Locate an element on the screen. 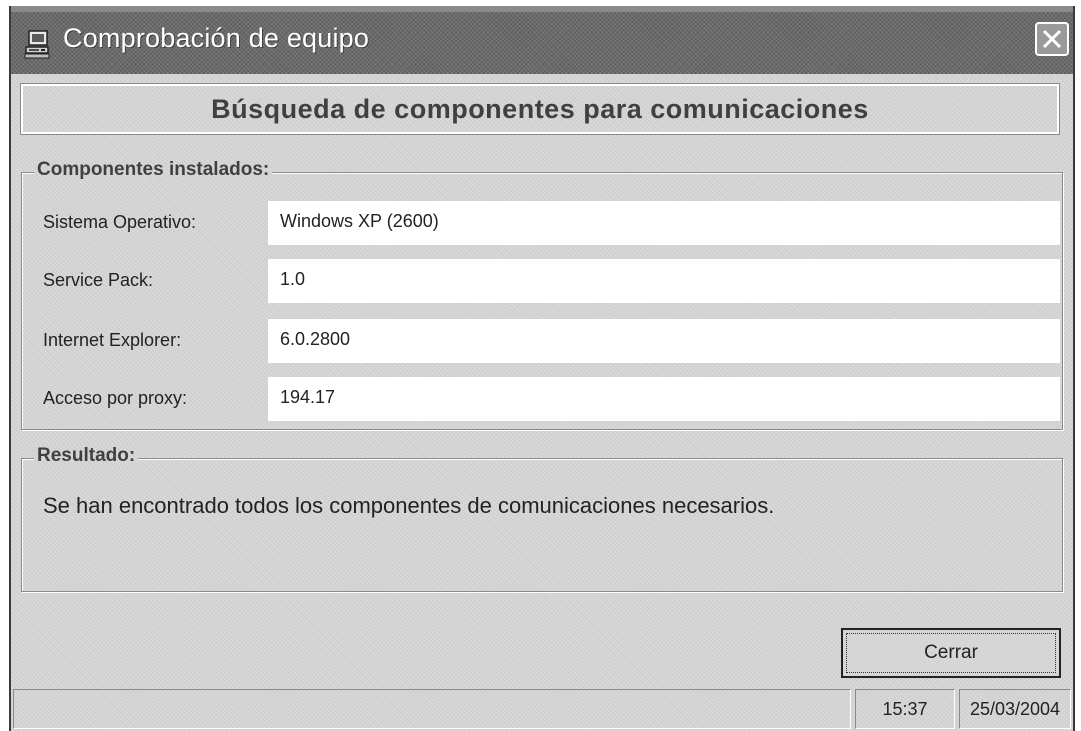 Image resolution: width=1081 pixels, height=731 pixels. status-date: 25/03/2004 is located at coordinates (1015, 709).